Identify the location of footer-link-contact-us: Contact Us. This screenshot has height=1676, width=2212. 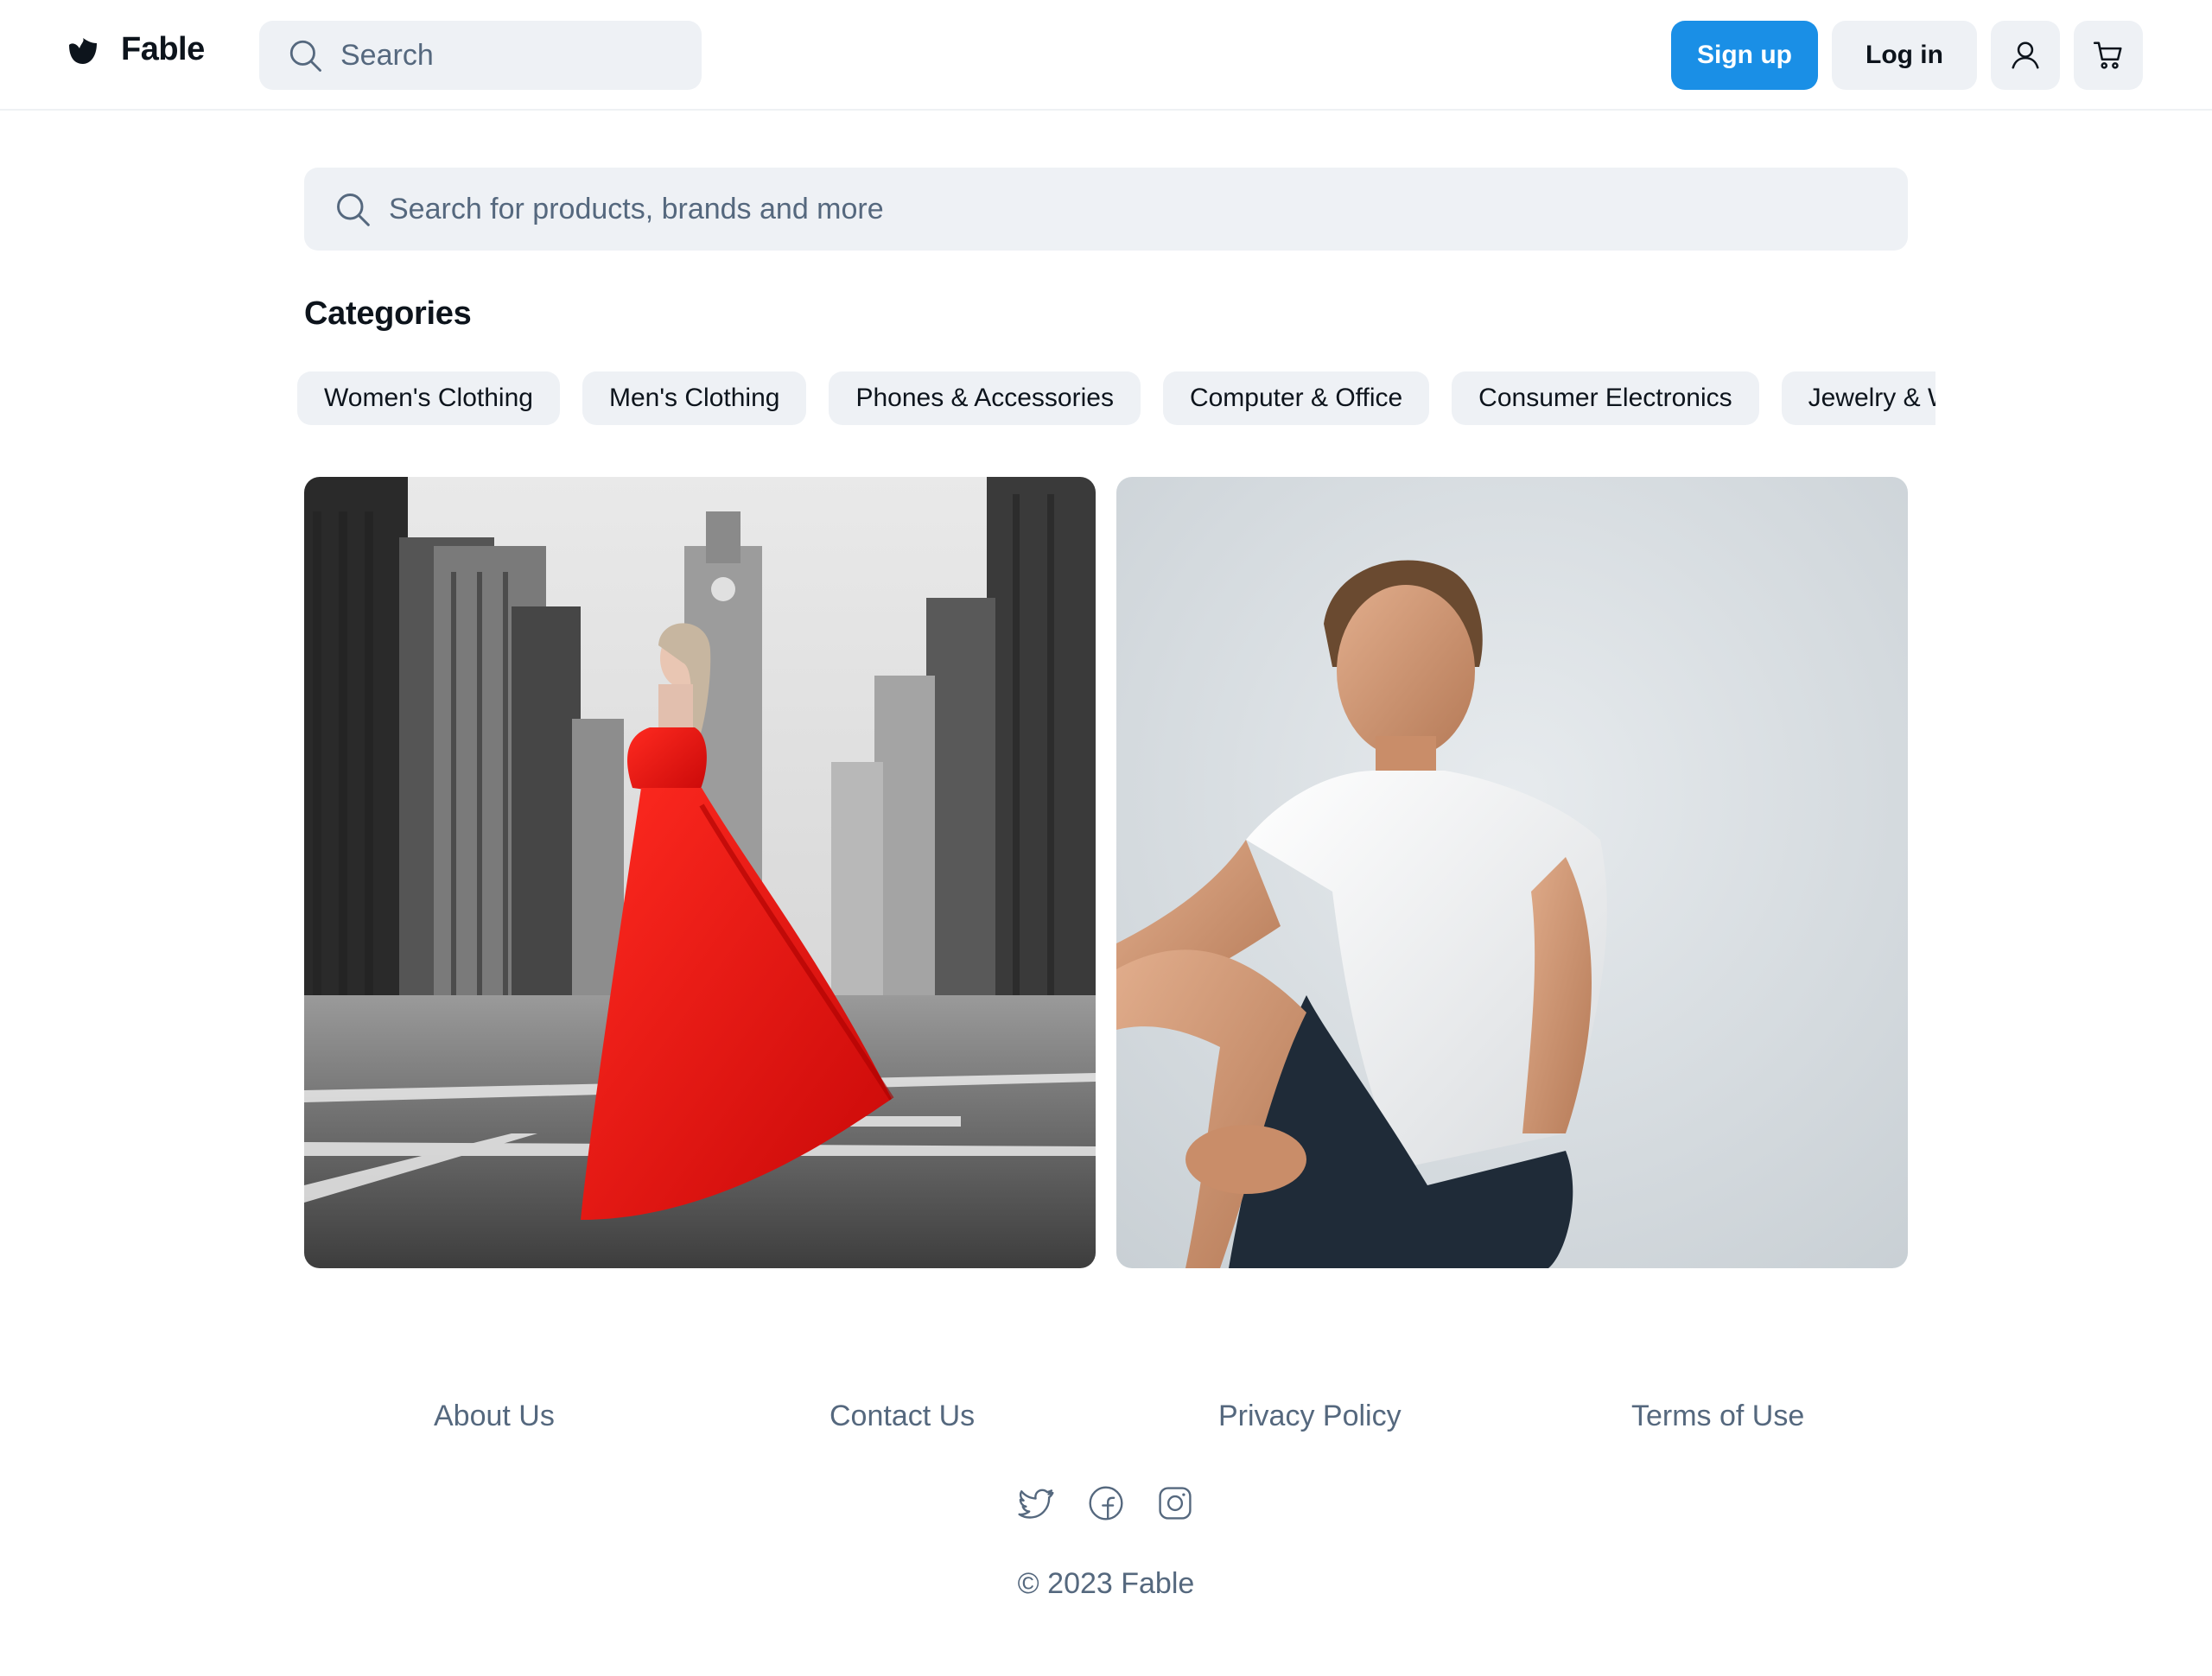
(902, 1416).